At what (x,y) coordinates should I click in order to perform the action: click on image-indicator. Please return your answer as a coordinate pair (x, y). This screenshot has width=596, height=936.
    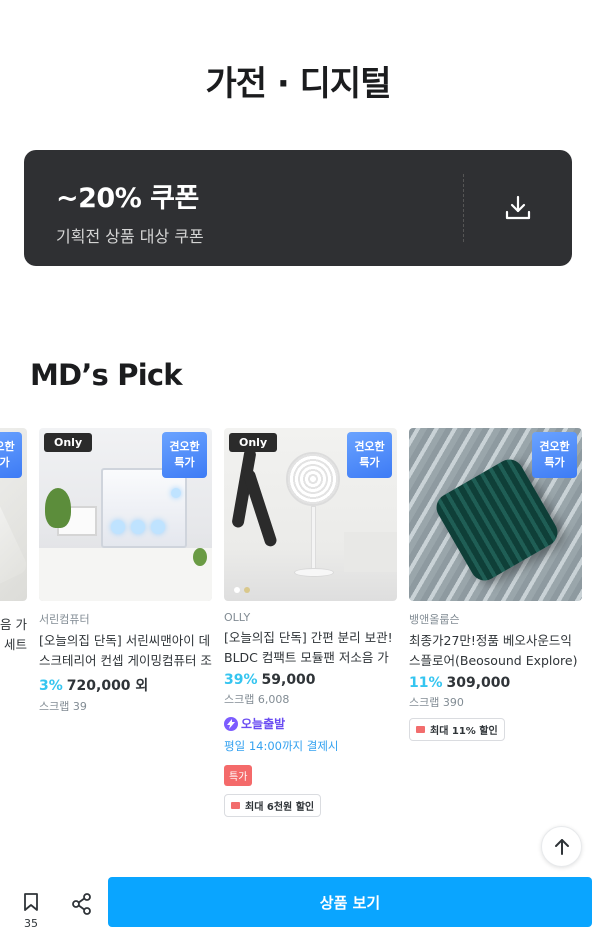
    Looking at the image, I should click on (242, 590).